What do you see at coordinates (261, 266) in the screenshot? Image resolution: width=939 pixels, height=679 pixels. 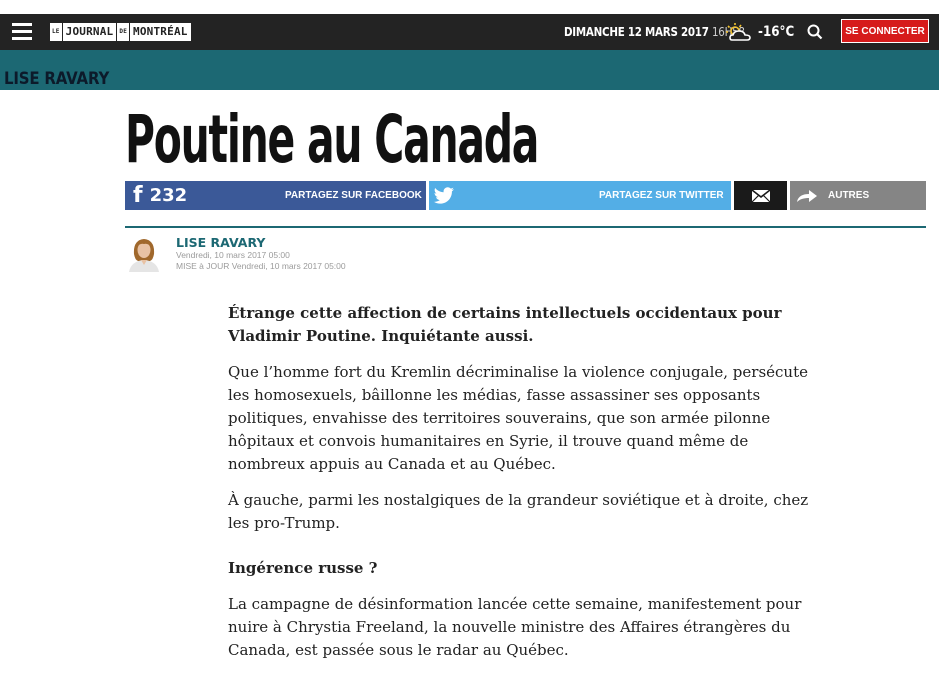 I see `update-date: MISE à JOUR Vendredi, 10 mars 2017 05:00` at bounding box center [261, 266].